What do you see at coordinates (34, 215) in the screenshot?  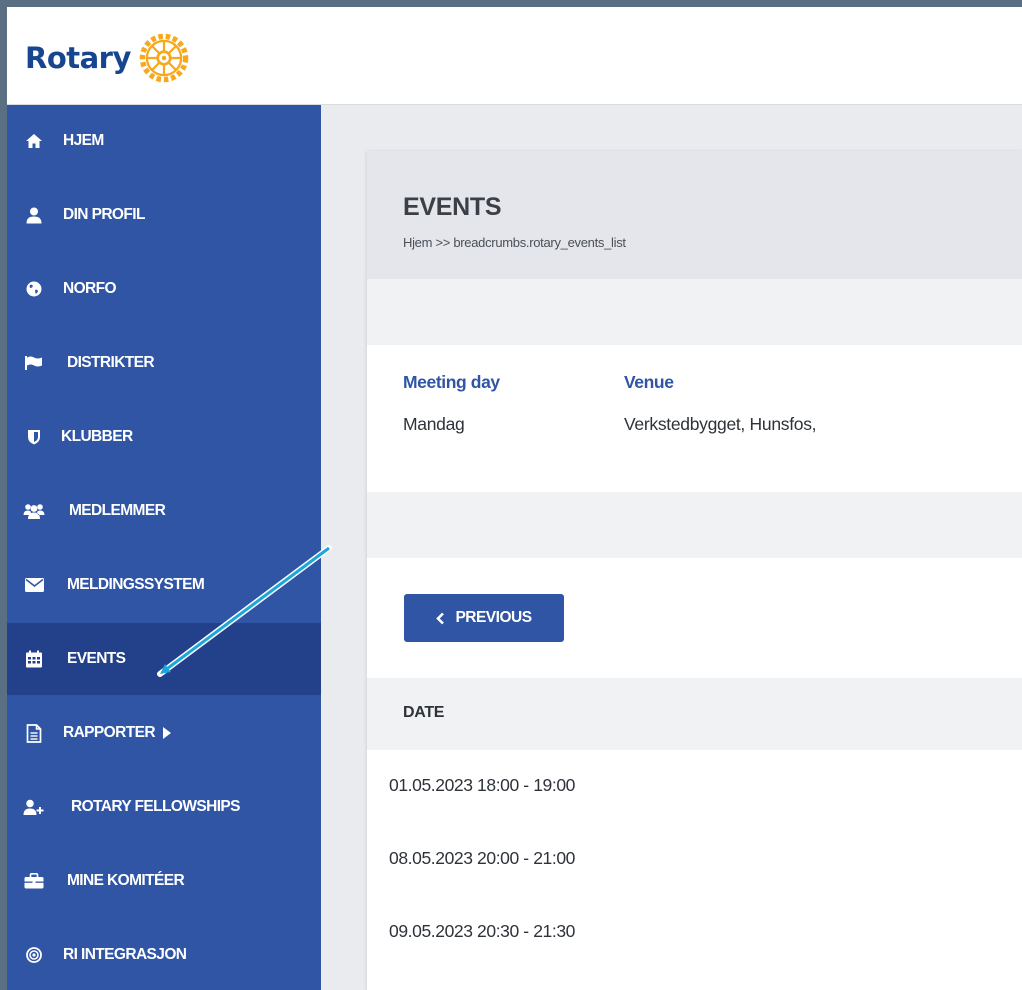 I see `user-icon` at bounding box center [34, 215].